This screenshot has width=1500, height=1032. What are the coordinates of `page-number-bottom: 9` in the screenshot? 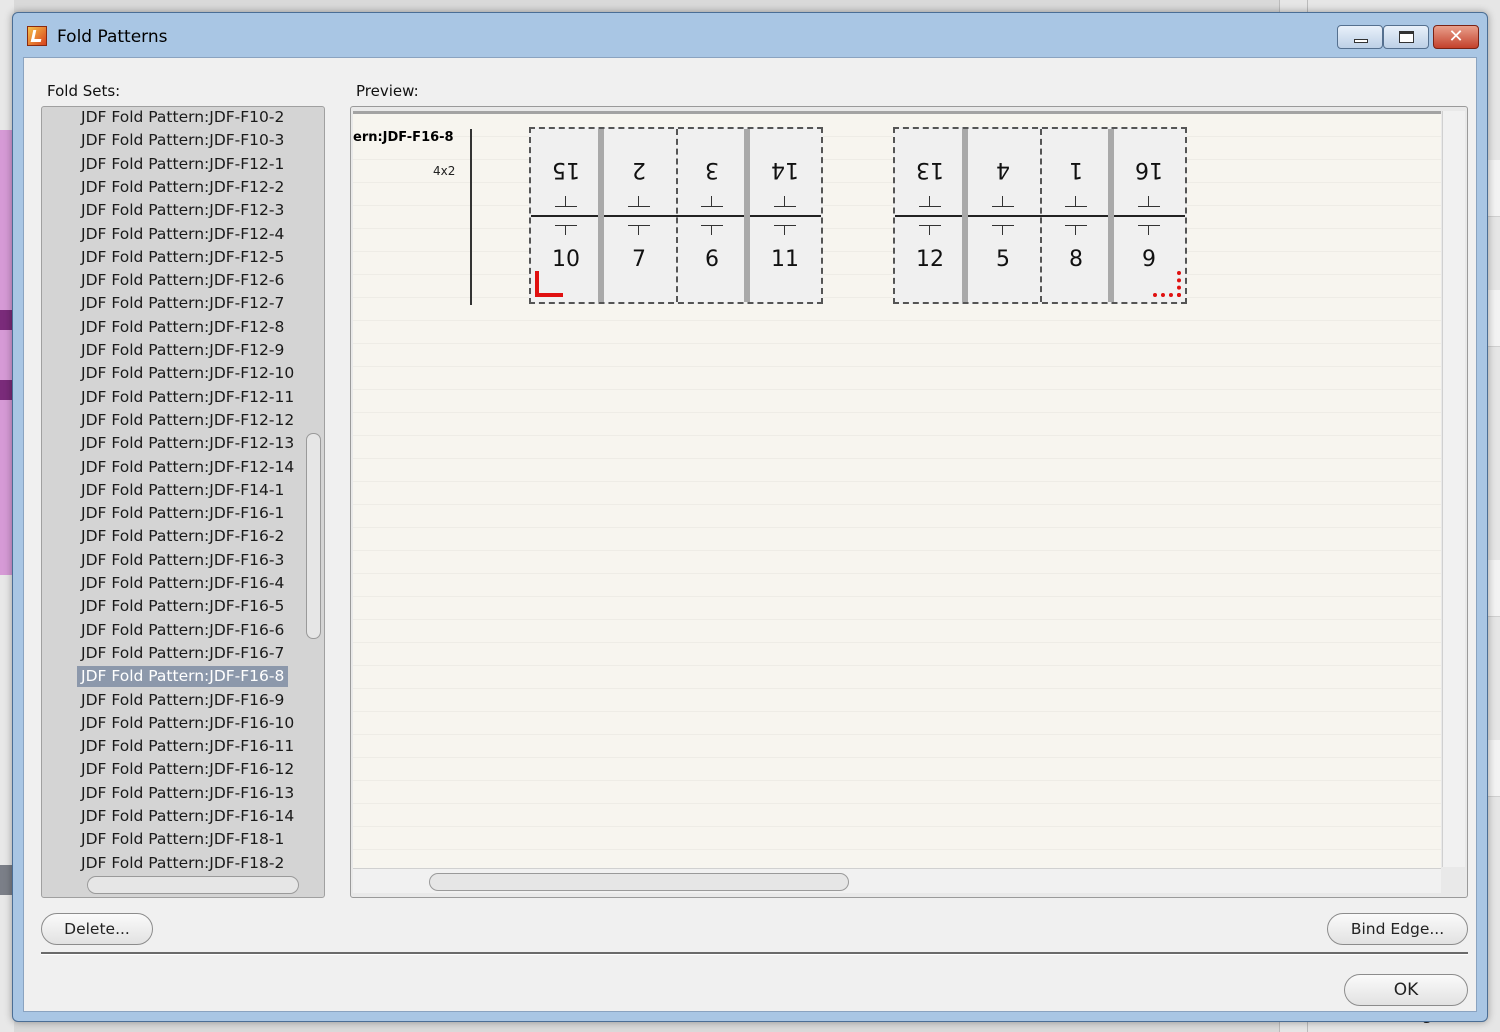 It's located at (1149, 259).